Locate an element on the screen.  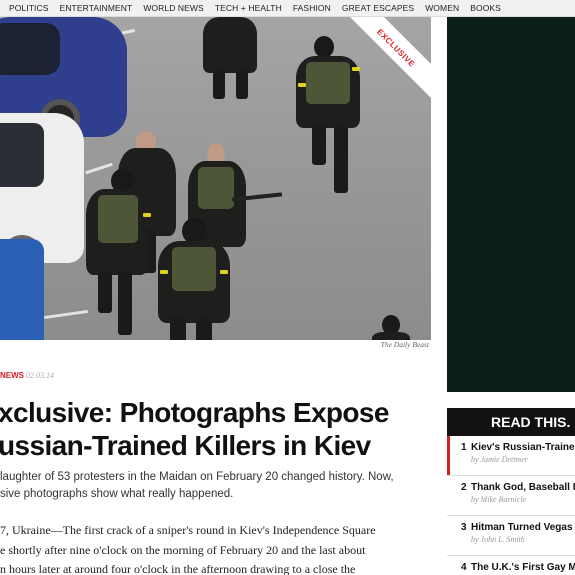
list-item-title: The U.K.'s First Gay Marr is located at coordinates (518, 567).